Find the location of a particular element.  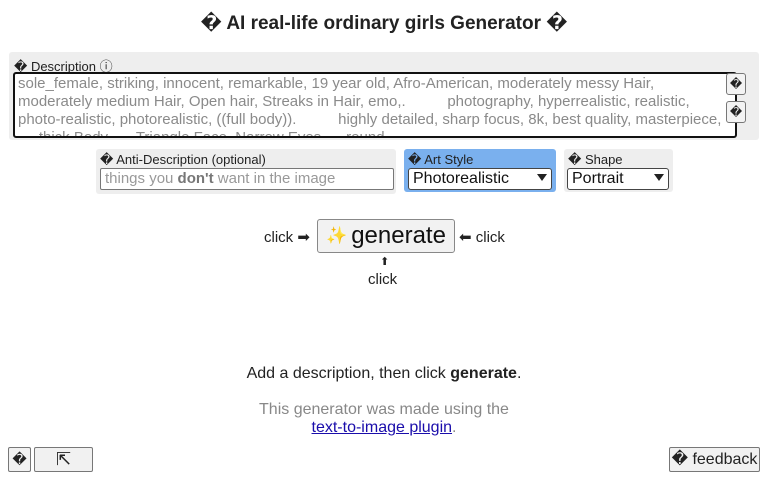

plugin-line: text-to-image plugin. is located at coordinates (384, 428).